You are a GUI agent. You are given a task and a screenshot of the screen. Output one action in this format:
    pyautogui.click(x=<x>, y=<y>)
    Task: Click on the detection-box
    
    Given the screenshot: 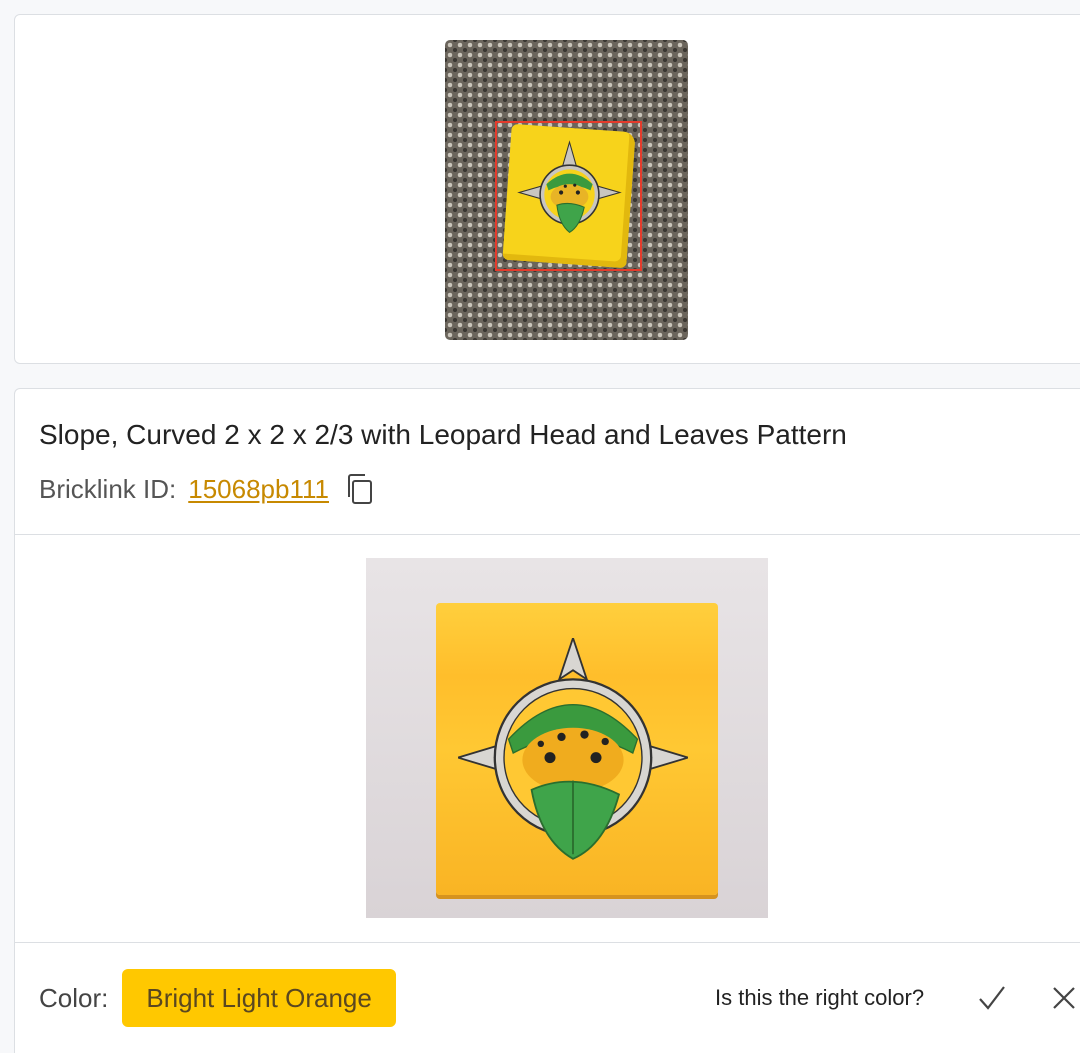 What is the action you would take?
    pyautogui.click(x=568, y=196)
    